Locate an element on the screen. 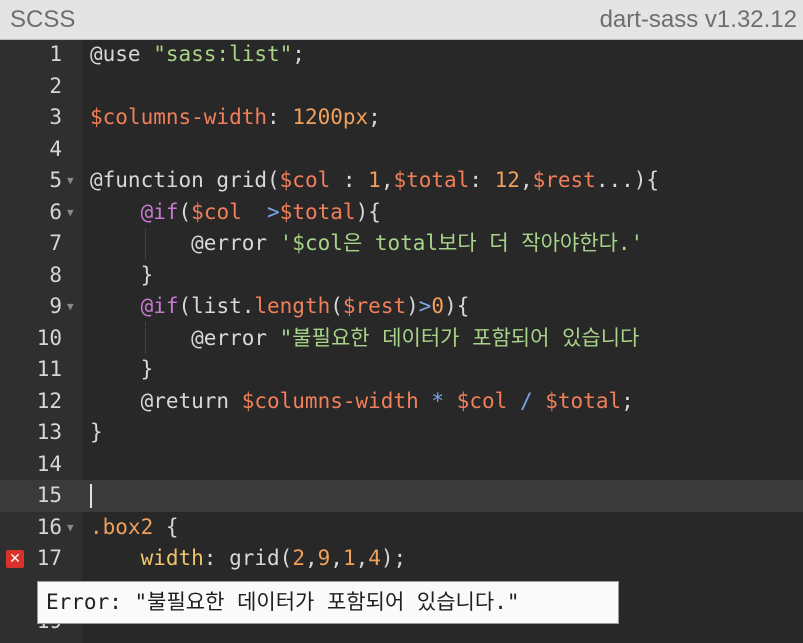 The image size is (803, 643). line-number: 13 is located at coordinates (49, 432).